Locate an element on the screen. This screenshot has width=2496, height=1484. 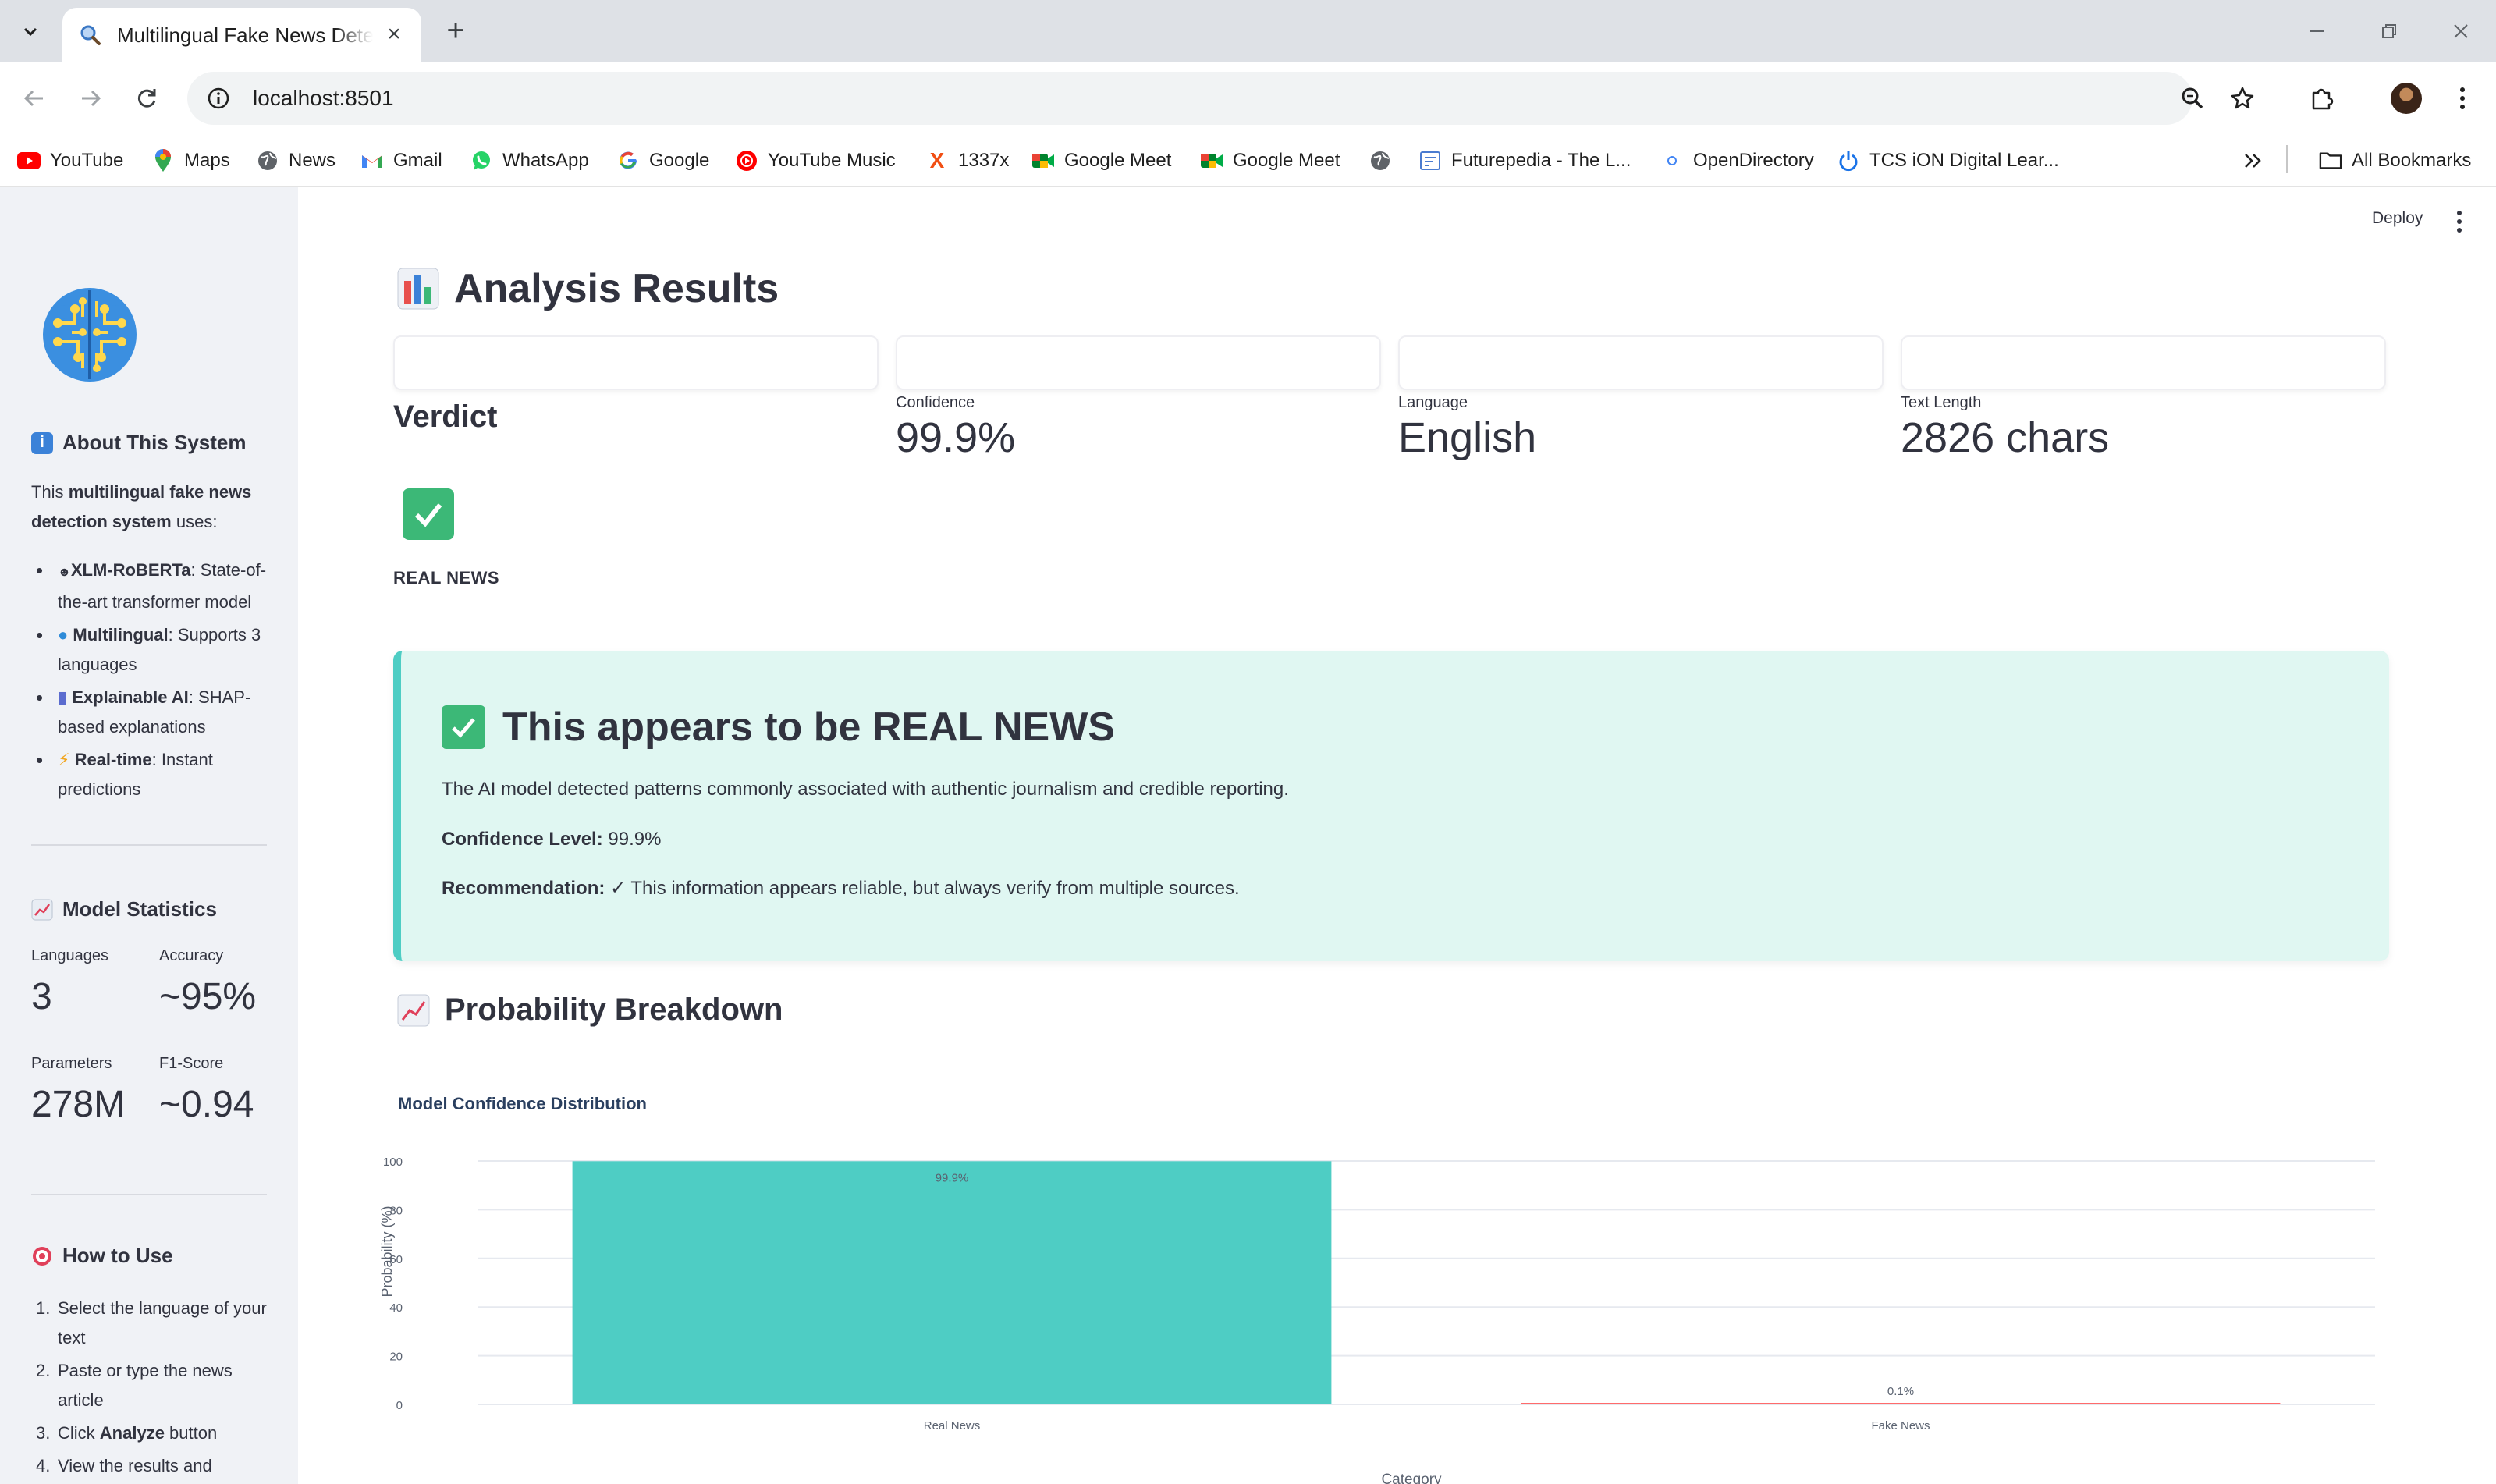
whatsapp-icon is located at coordinates (481, 160).